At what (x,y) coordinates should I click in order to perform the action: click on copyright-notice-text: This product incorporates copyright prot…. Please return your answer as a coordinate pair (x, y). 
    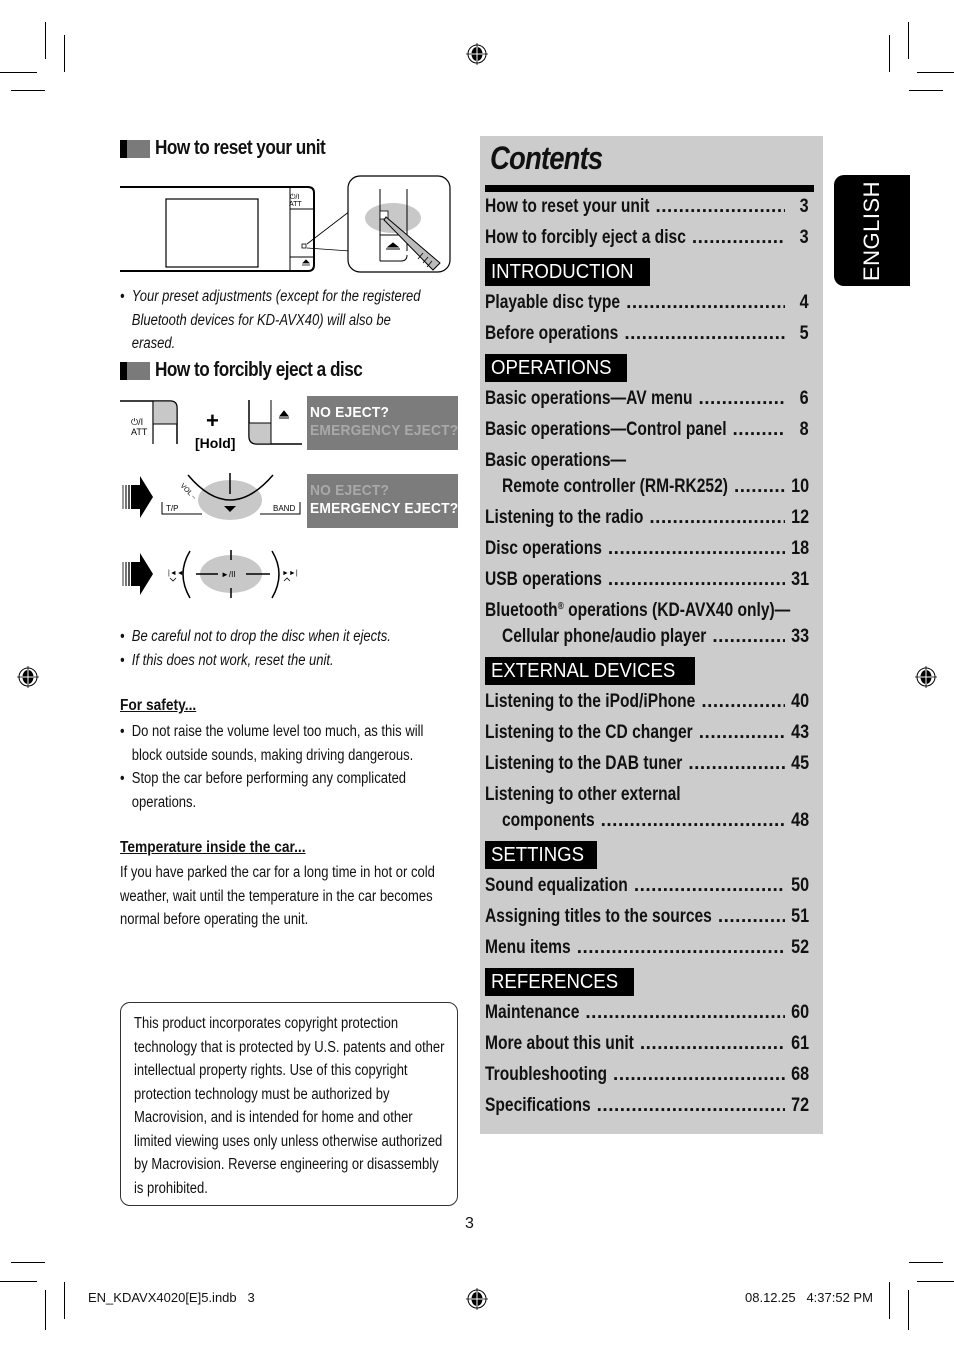
    Looking at the image, I should click on (289, 1106).